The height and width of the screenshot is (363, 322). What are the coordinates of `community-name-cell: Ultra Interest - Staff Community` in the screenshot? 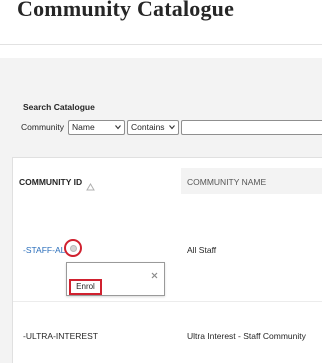 It's located at (246, 336).